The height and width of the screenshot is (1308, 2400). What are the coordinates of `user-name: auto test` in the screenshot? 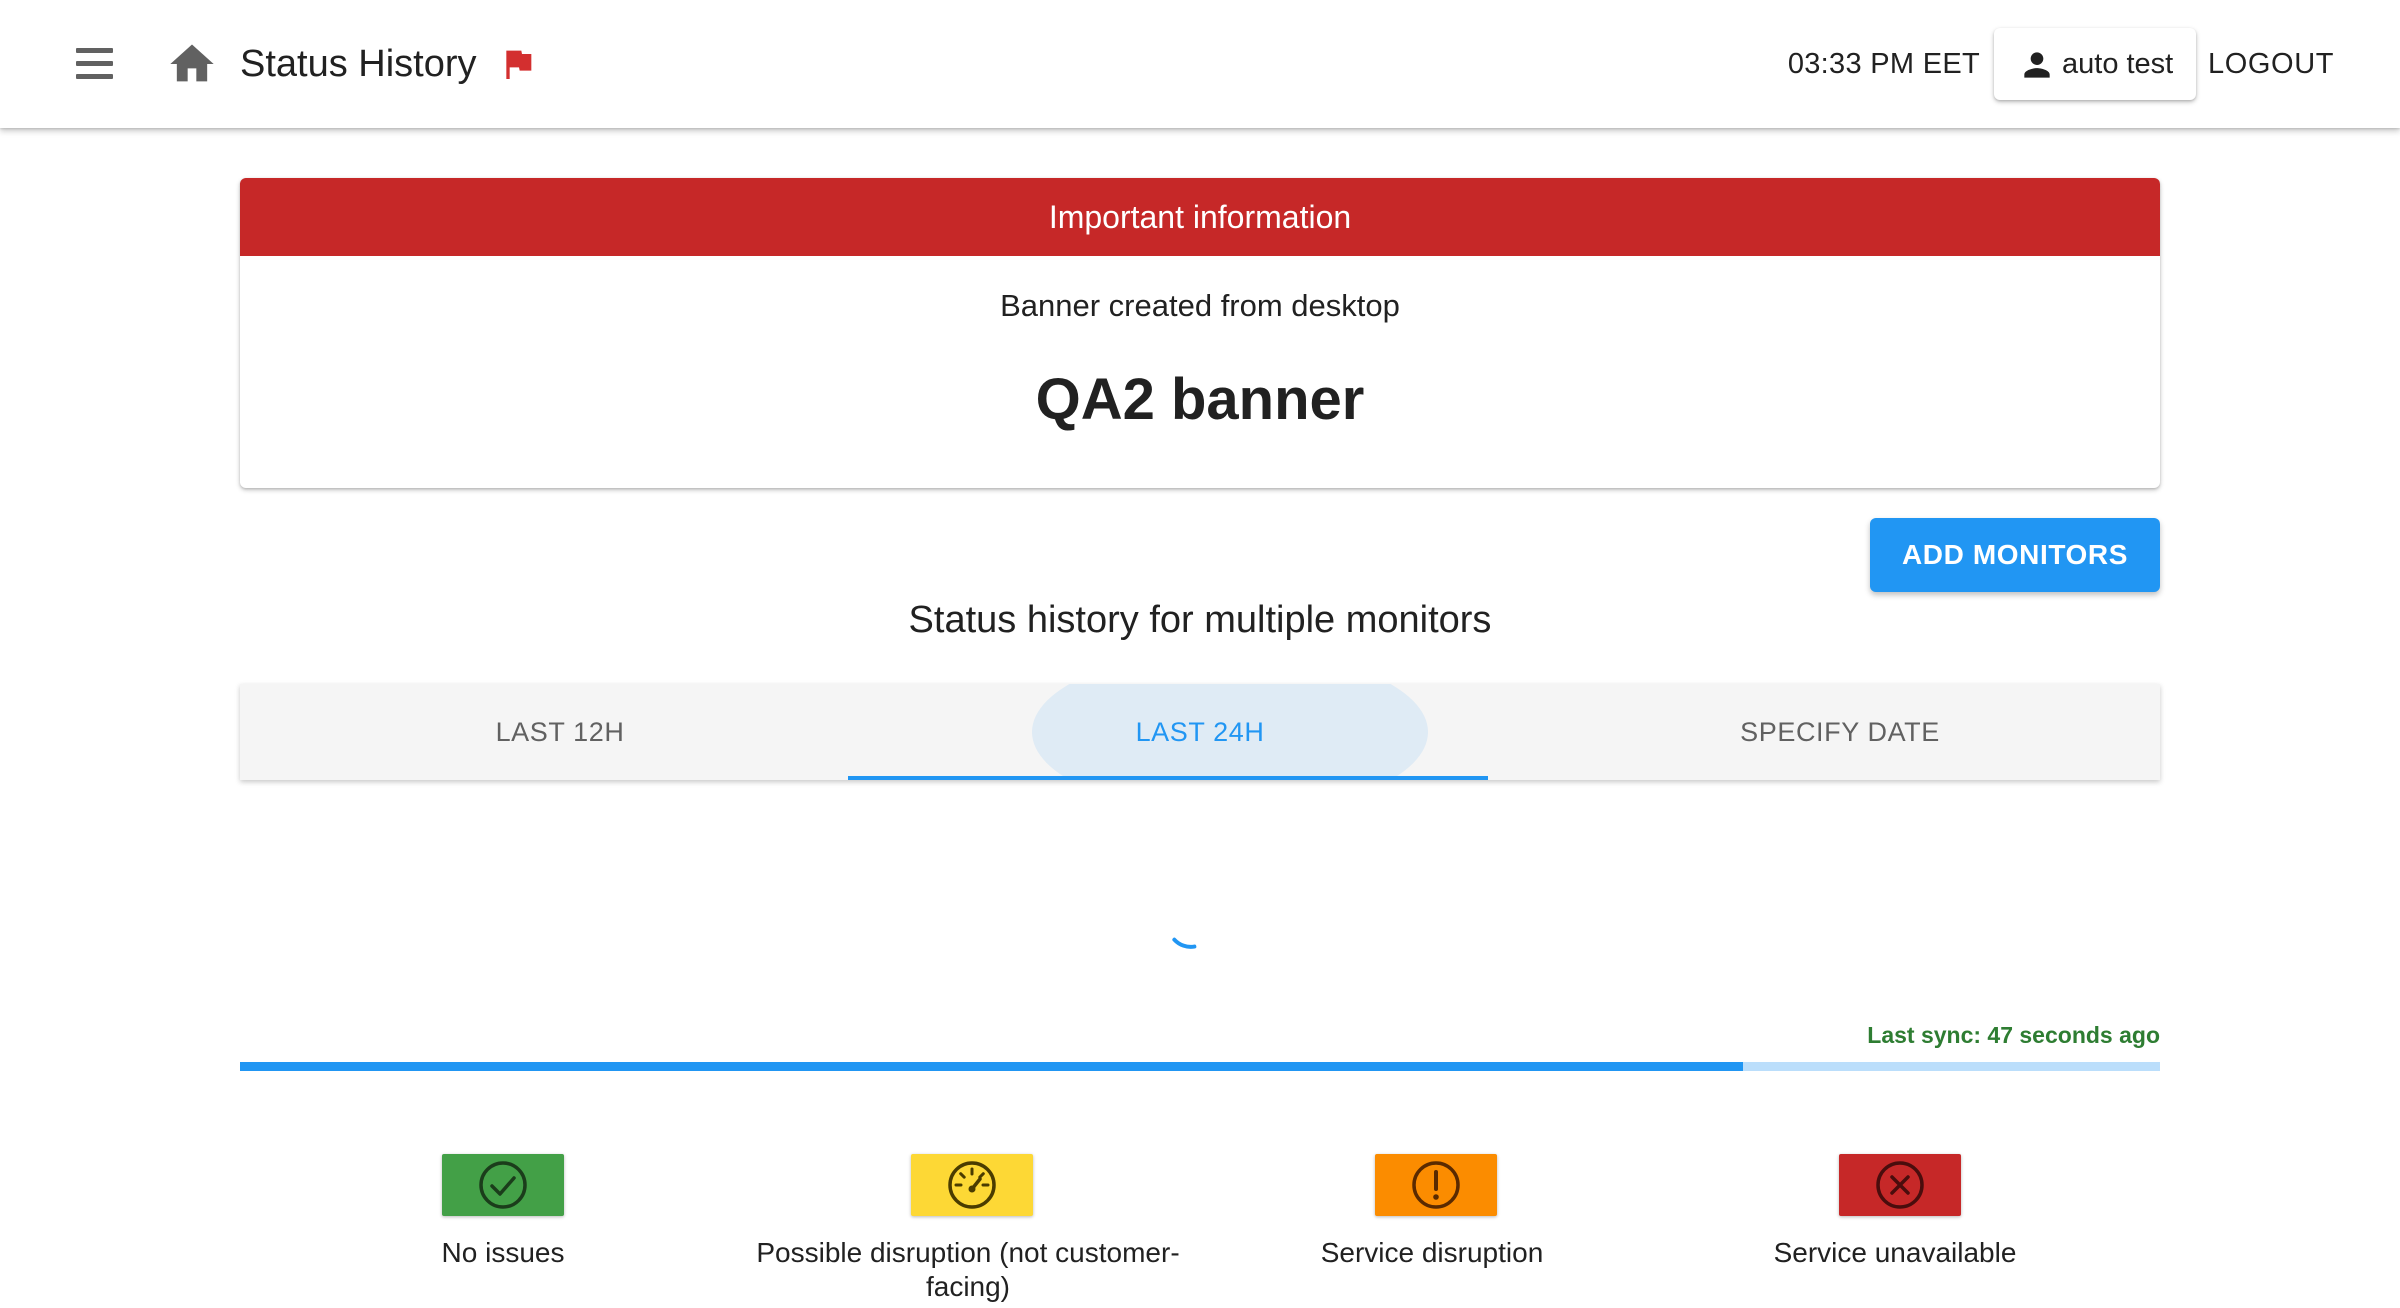 It's located at (2118, 64).